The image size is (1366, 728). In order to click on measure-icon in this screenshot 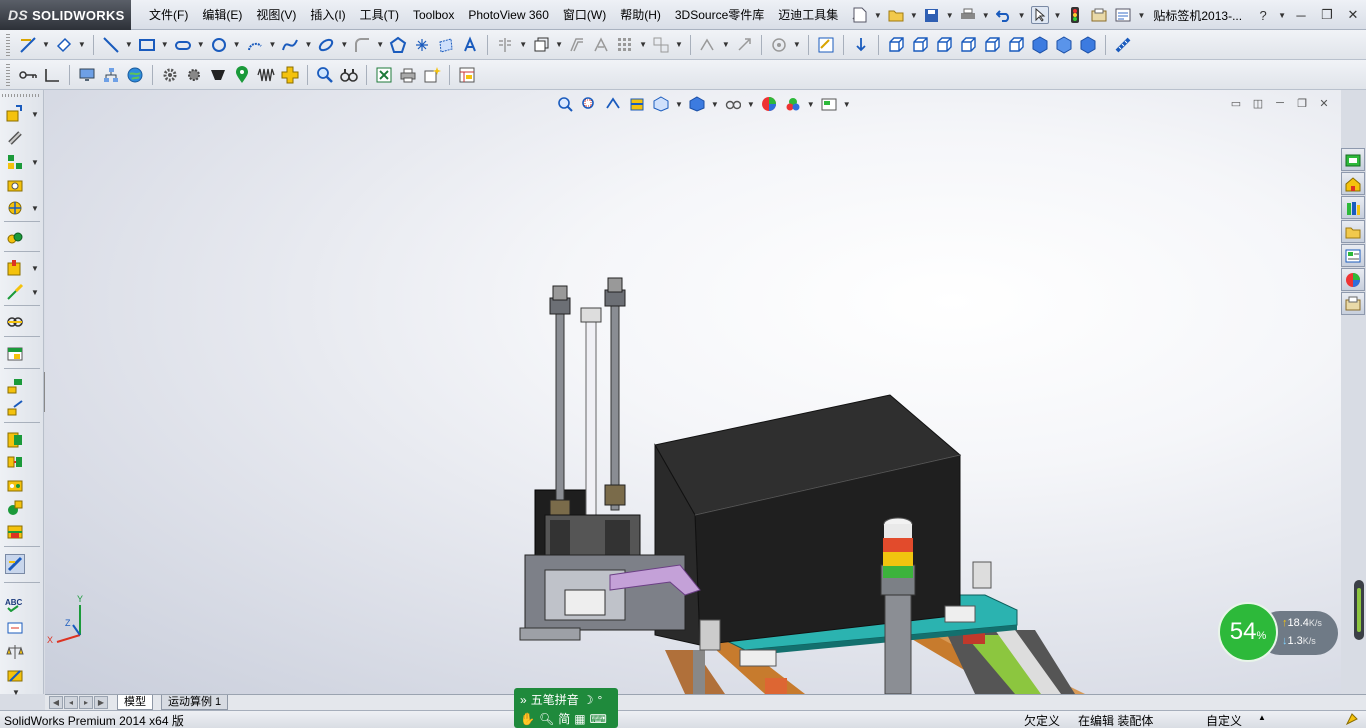, I will do `click(1123, 45)`.